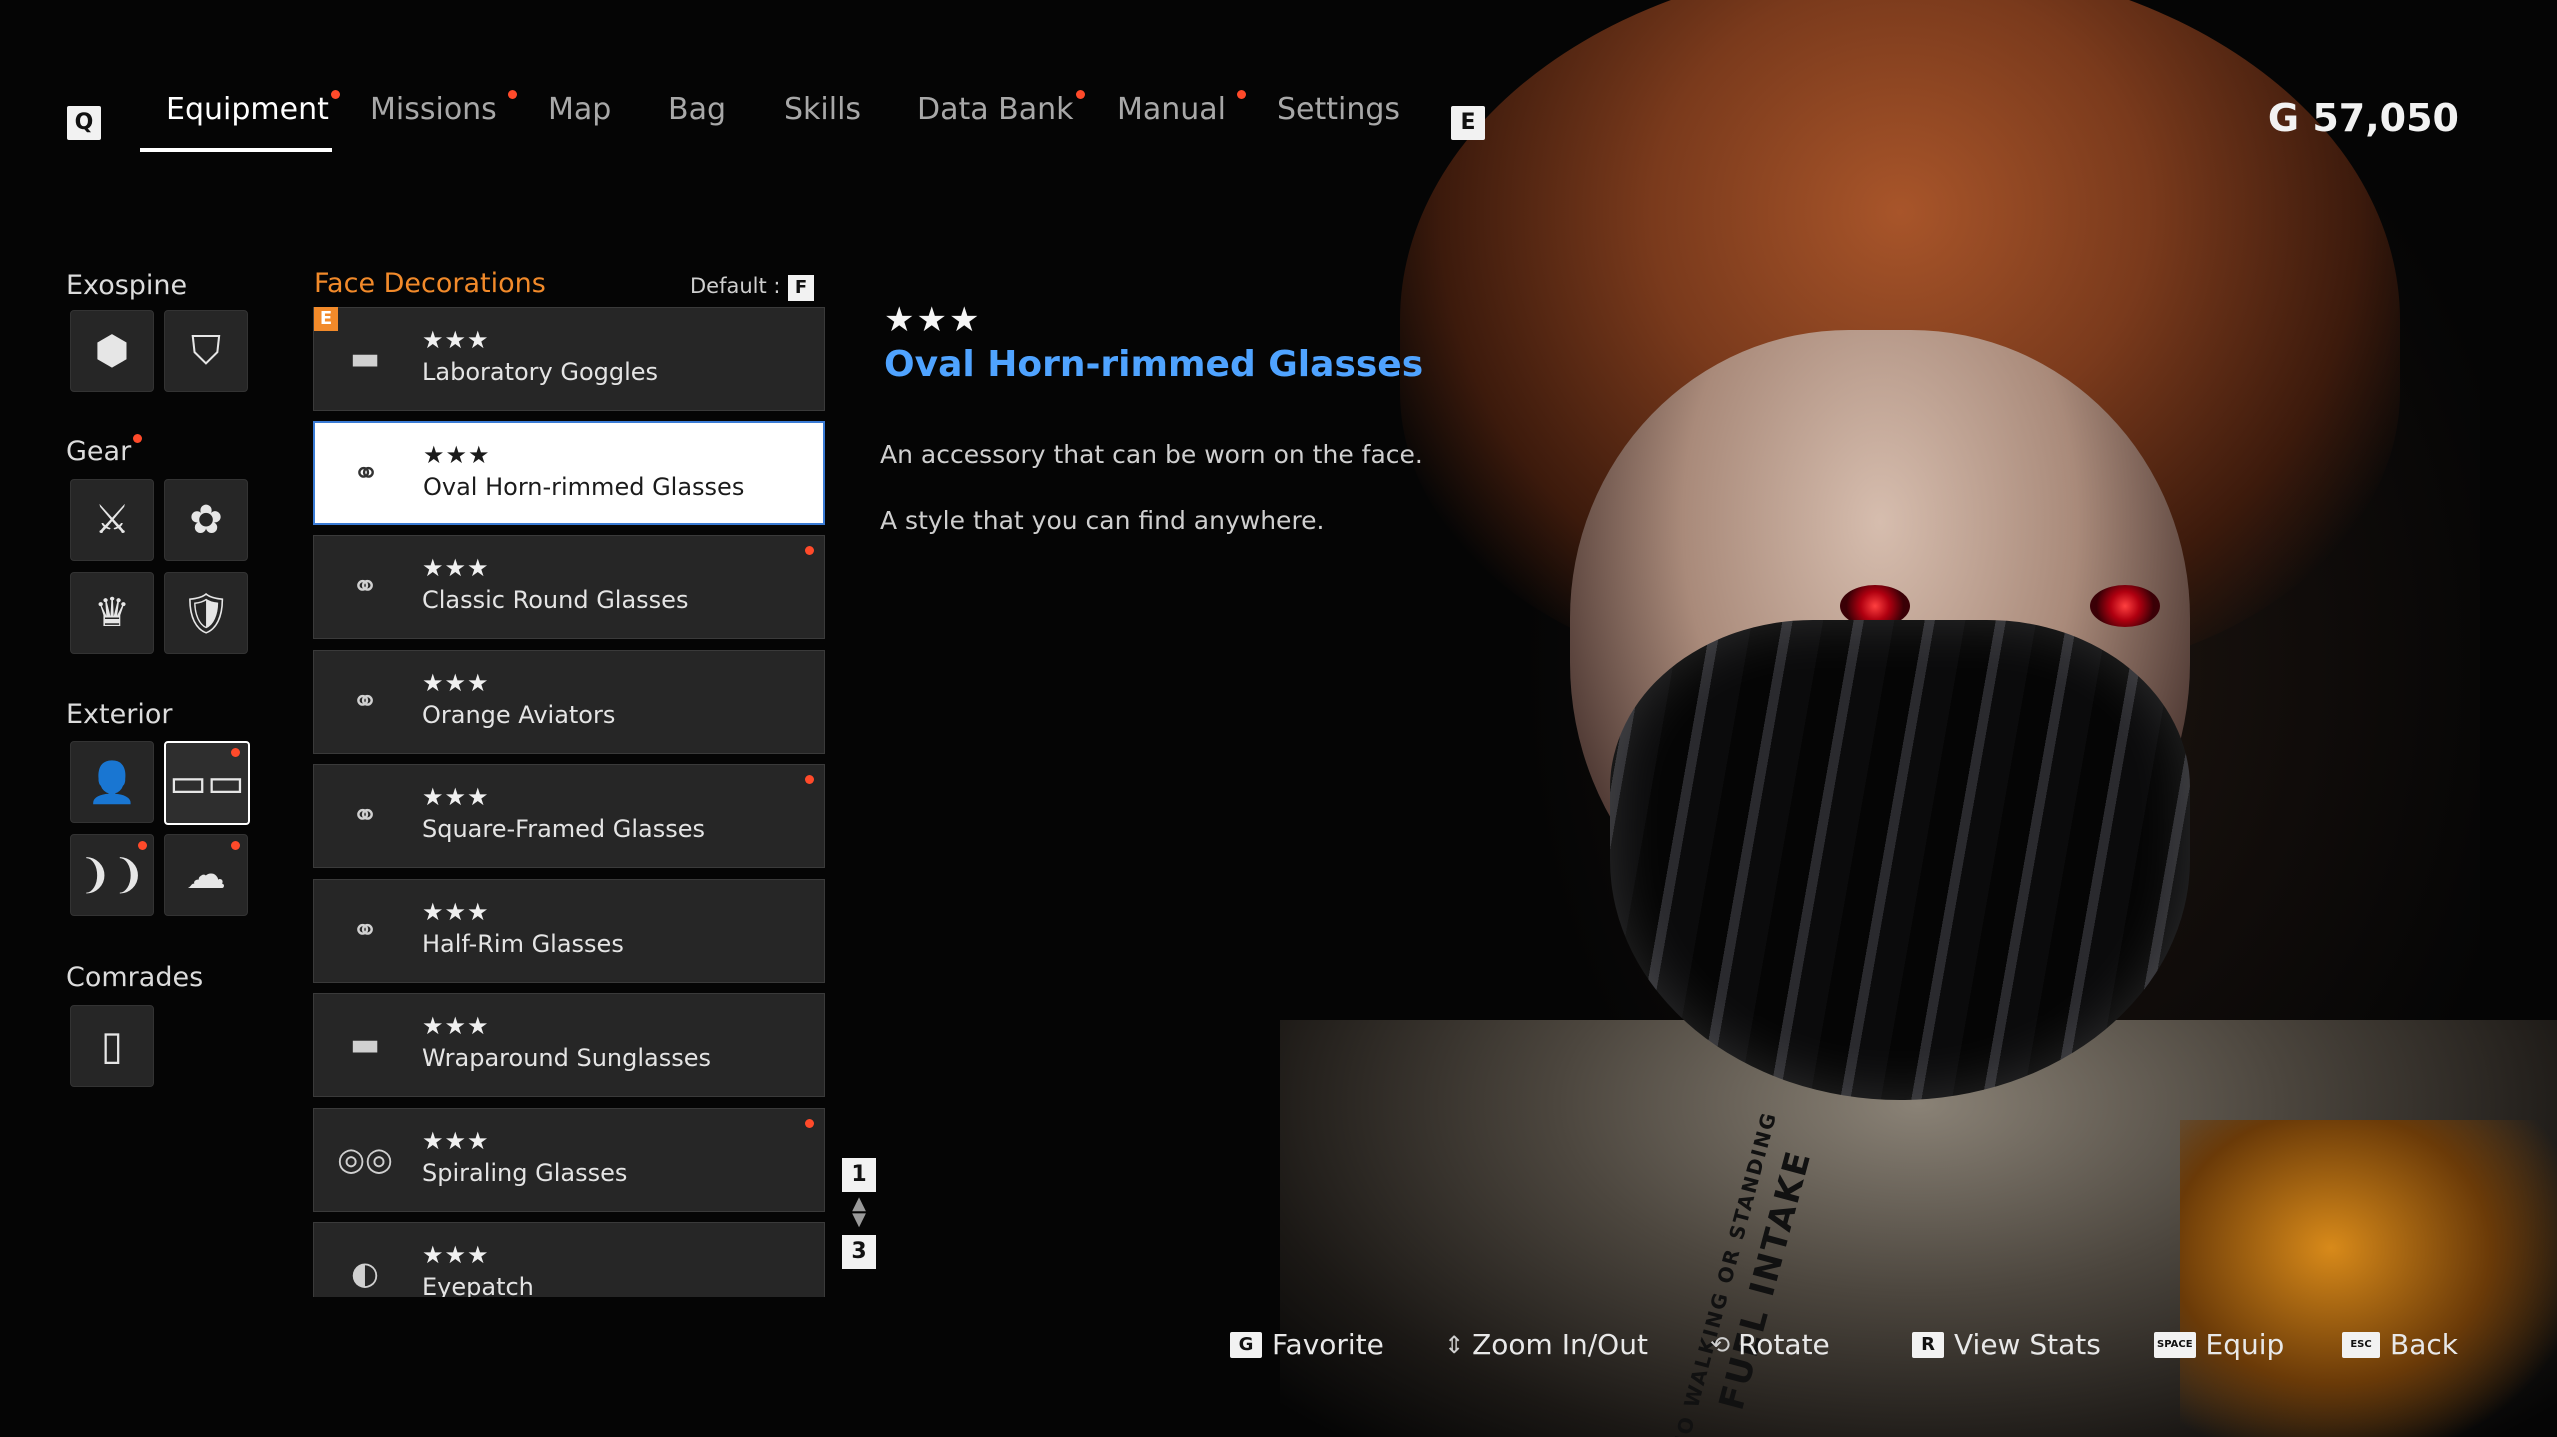  What do you see at coordinates (859, 1175) in the screenshot?
I see `page-up-key: 1` at bounding box center [859, 1175].